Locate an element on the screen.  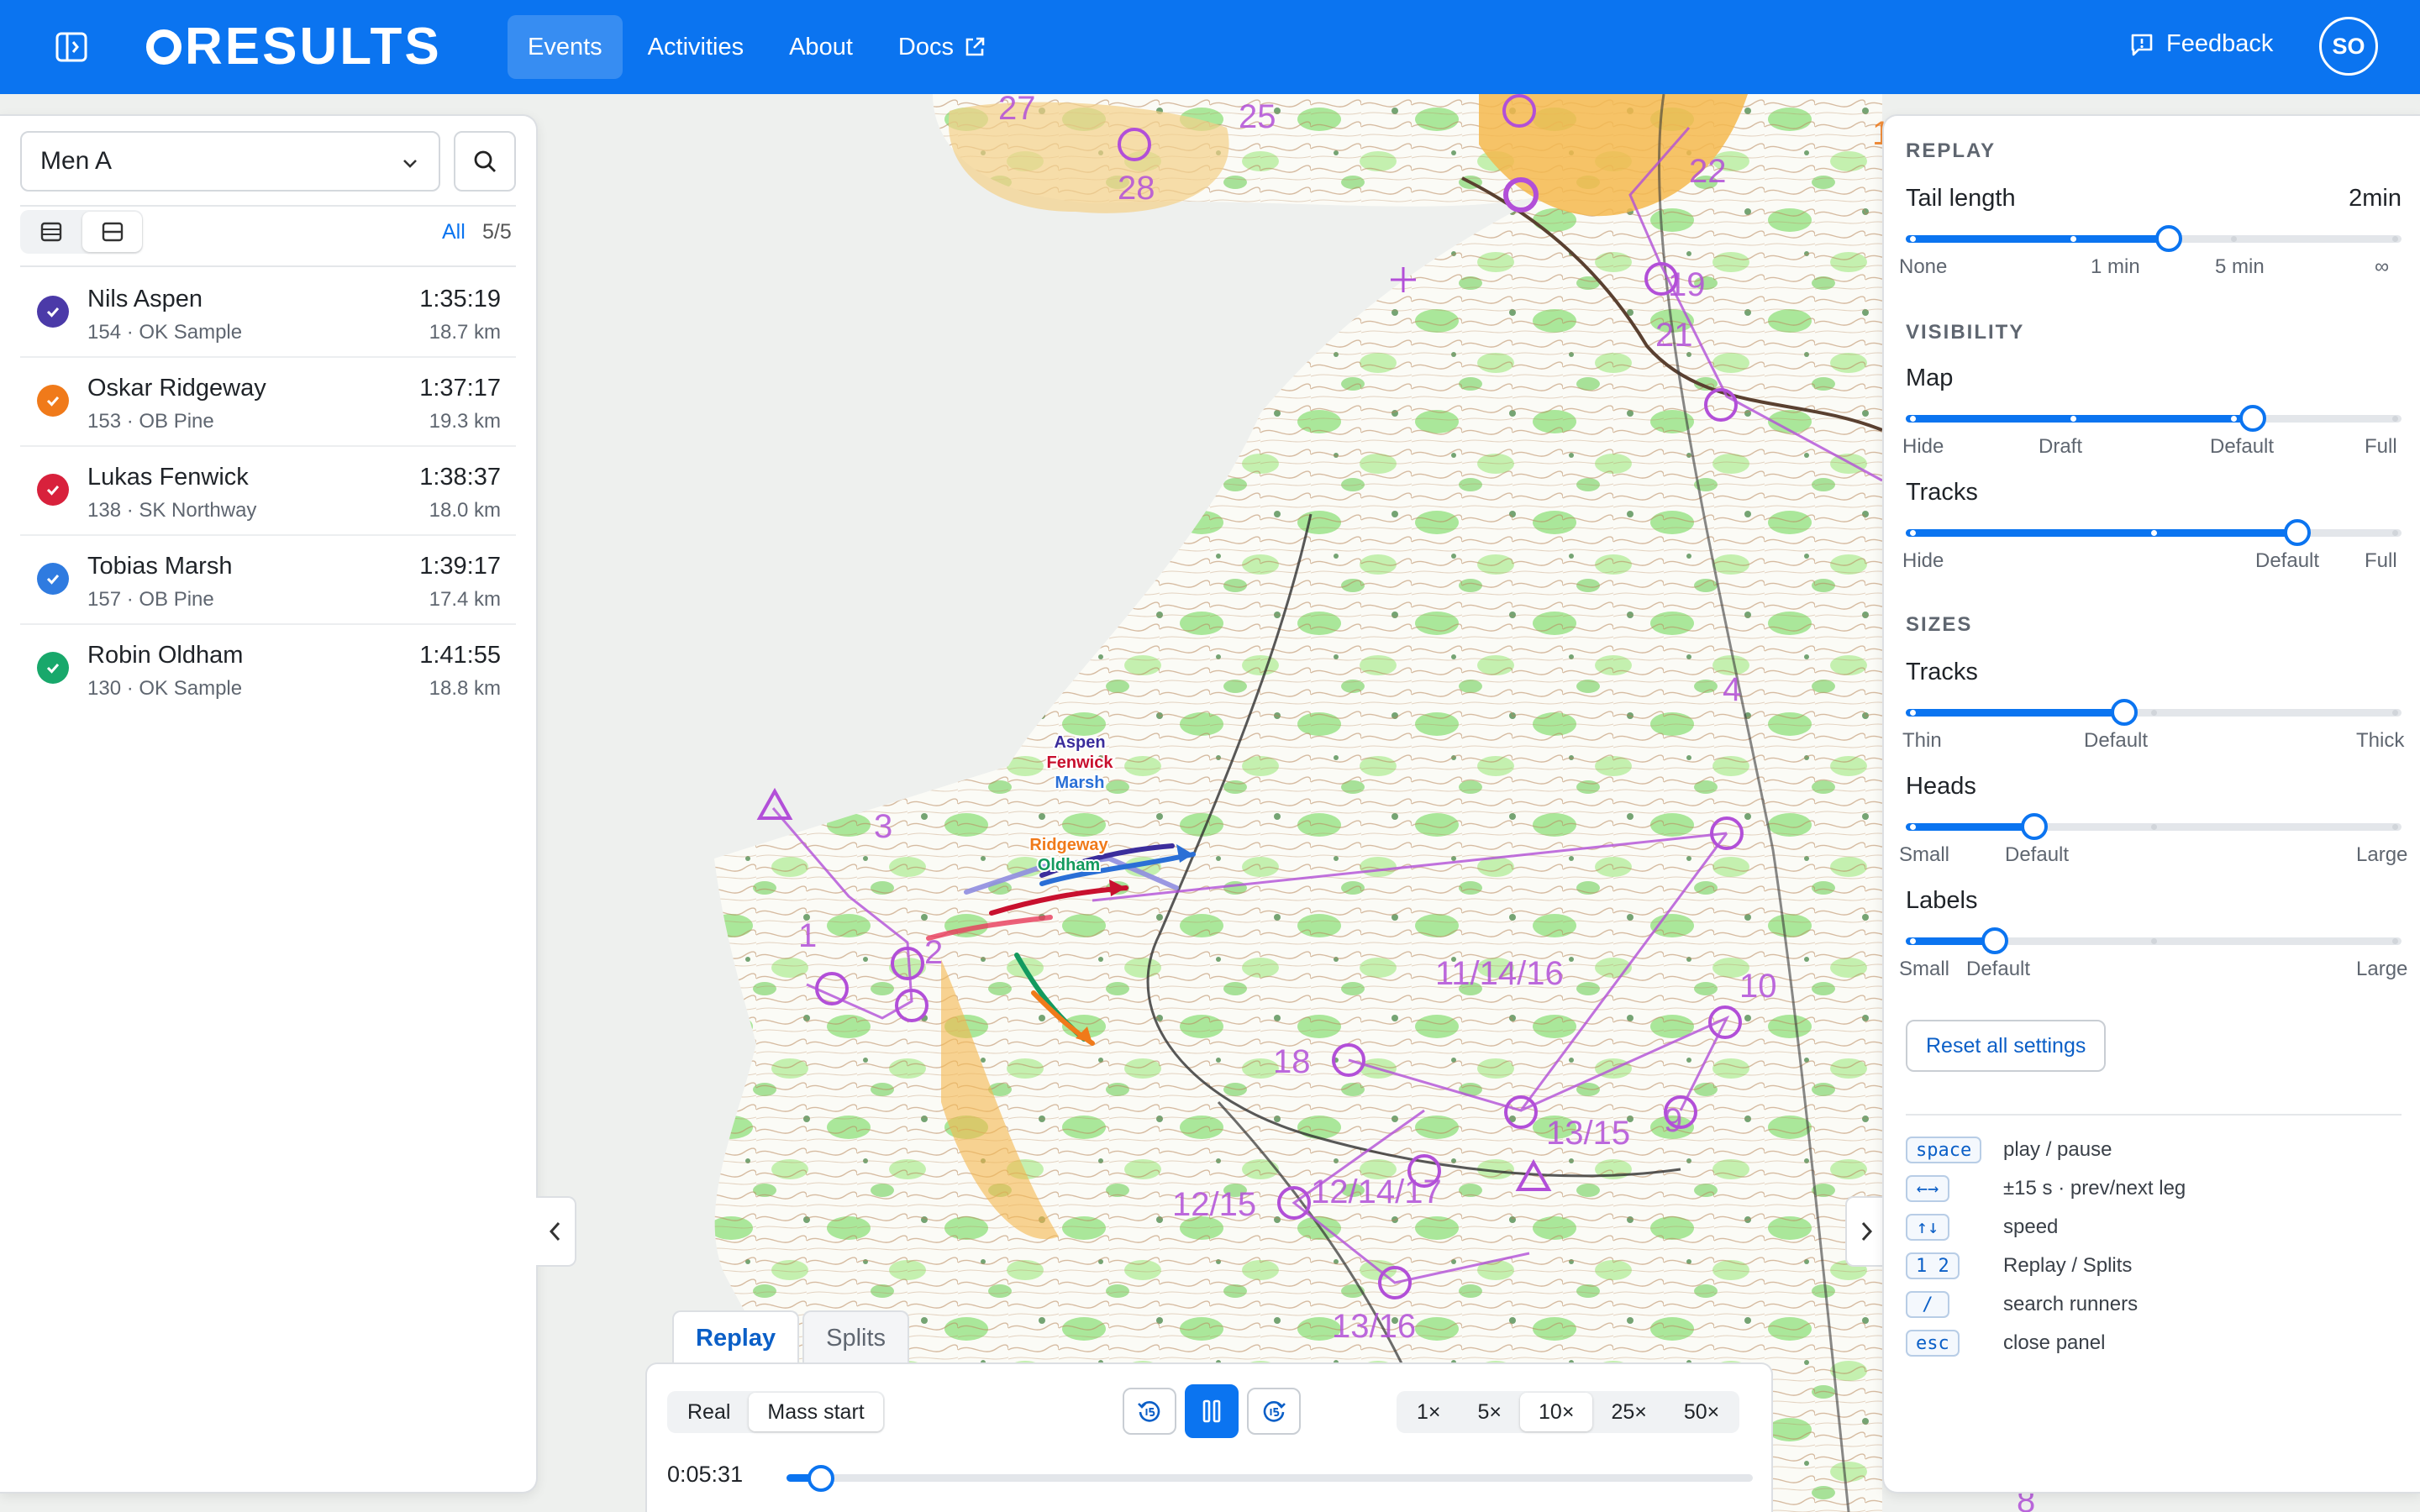
label-size-slider is located at coordinates (2154, 940).